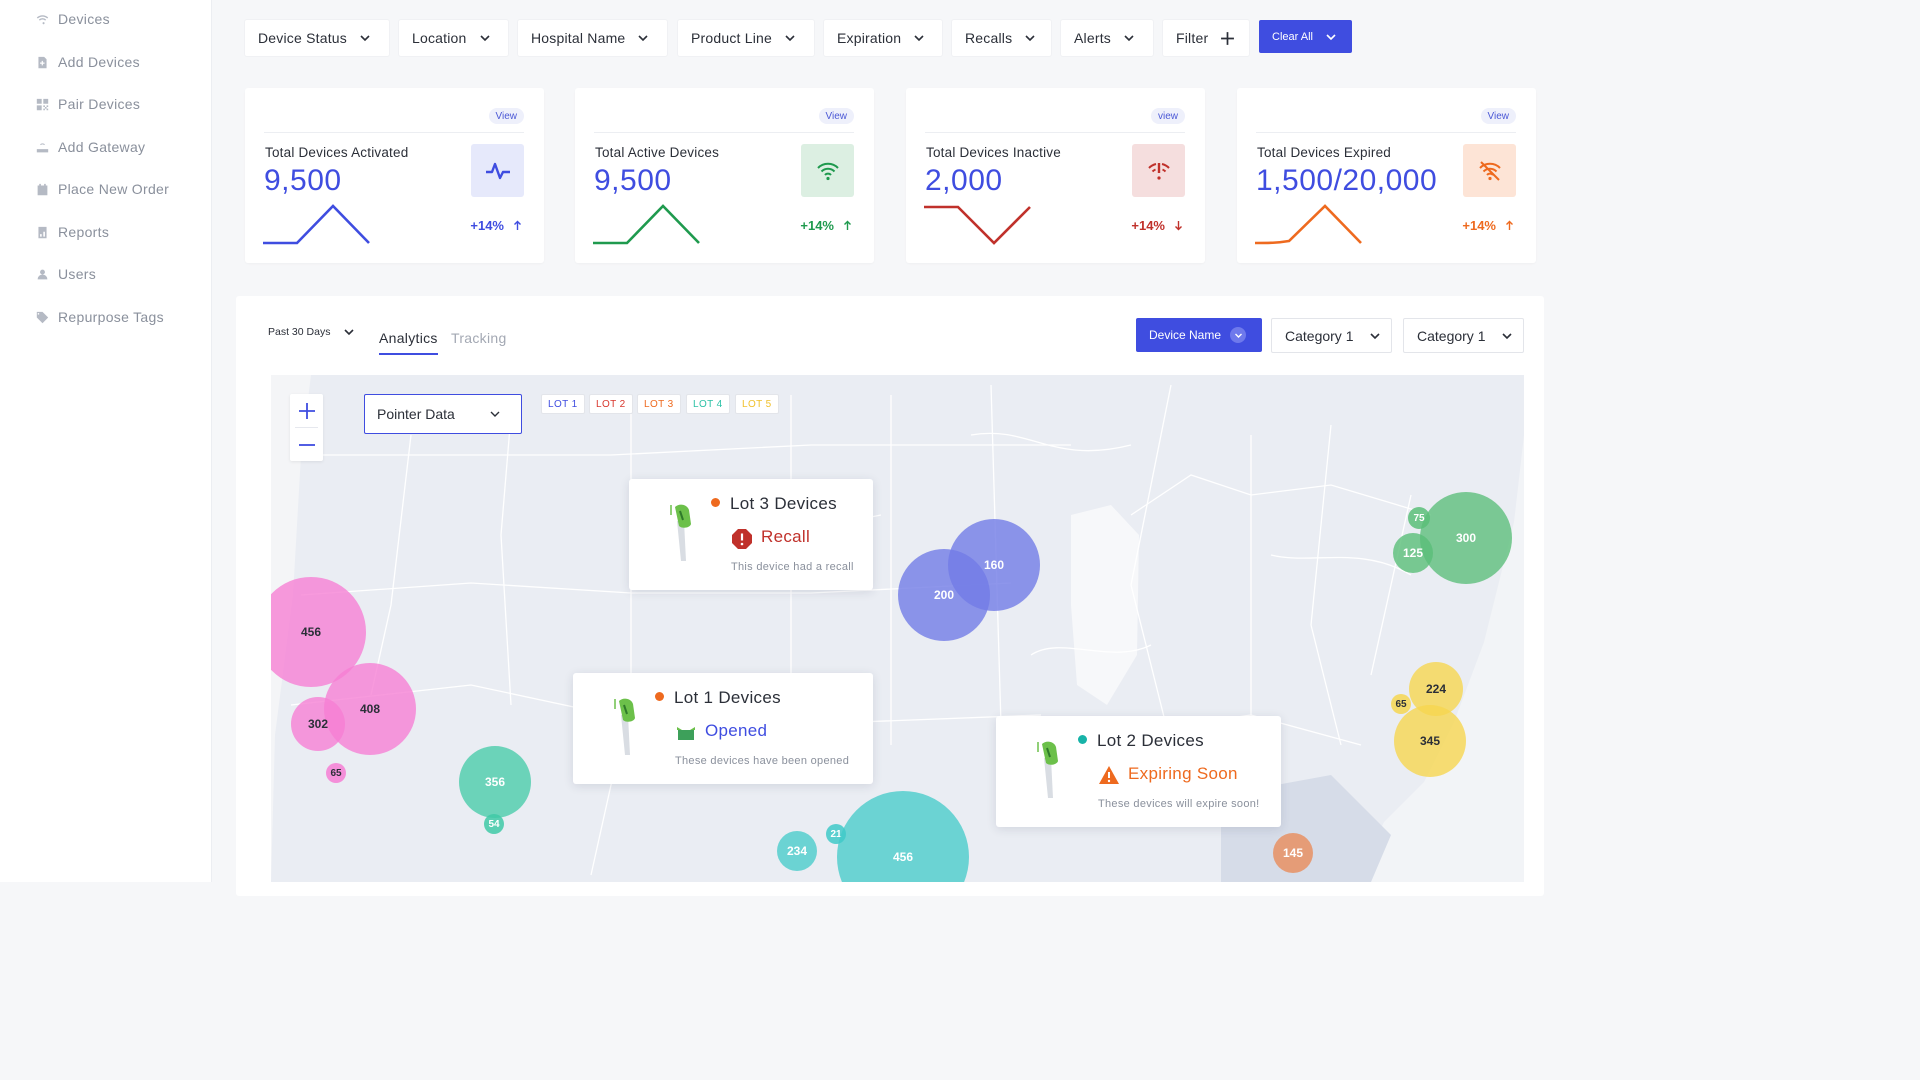  Describe the element at coordinates (989, 38) in the screenshot. I see `filter-label: Recalls` at that location.